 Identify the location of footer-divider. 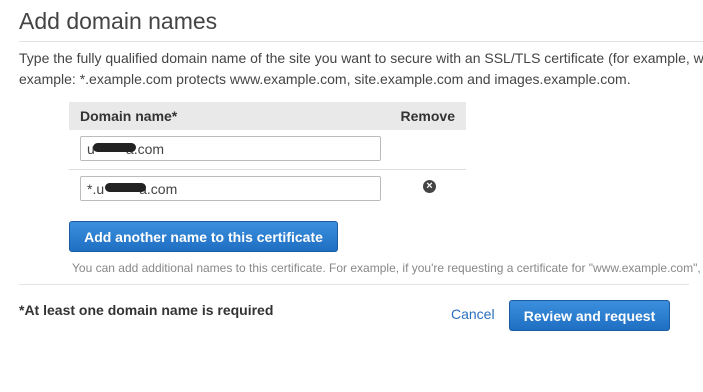
(354, 284).